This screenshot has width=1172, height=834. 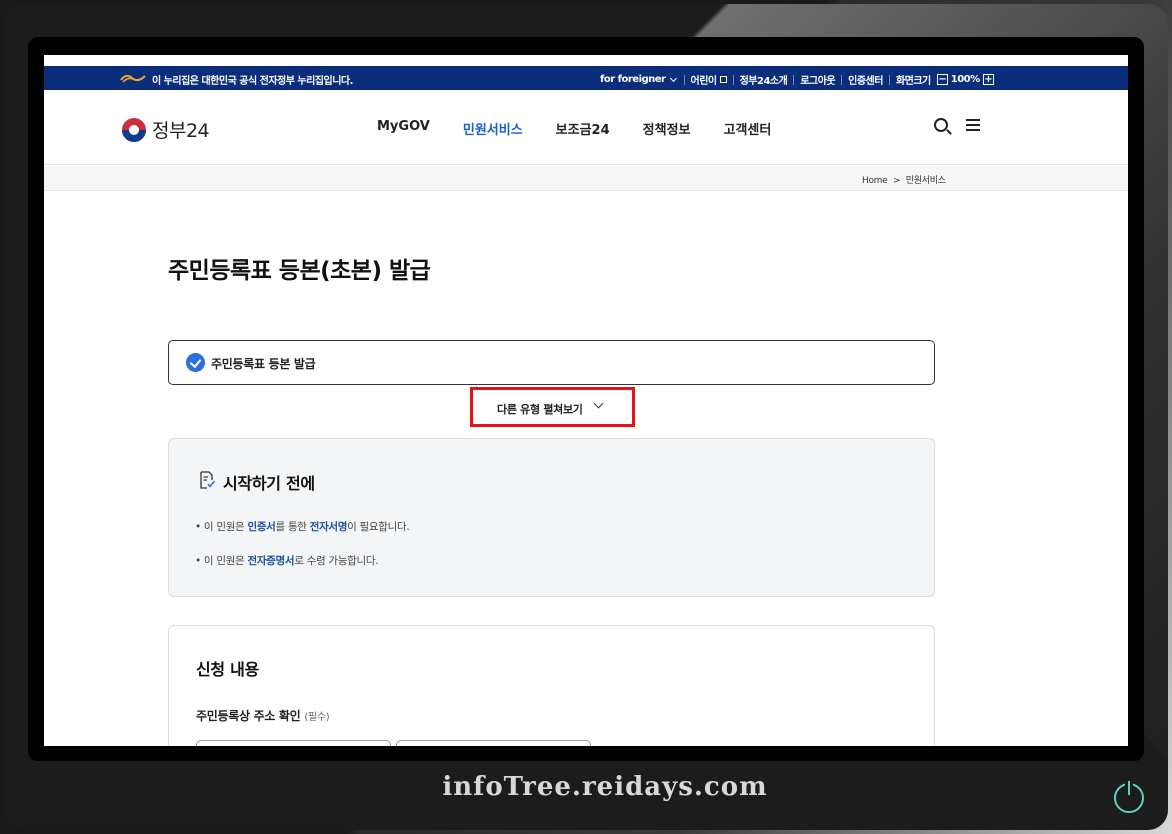 I want to click on expand-other-types-button: 다른 유형 펼쳐보기, so click(x=552, y=407).